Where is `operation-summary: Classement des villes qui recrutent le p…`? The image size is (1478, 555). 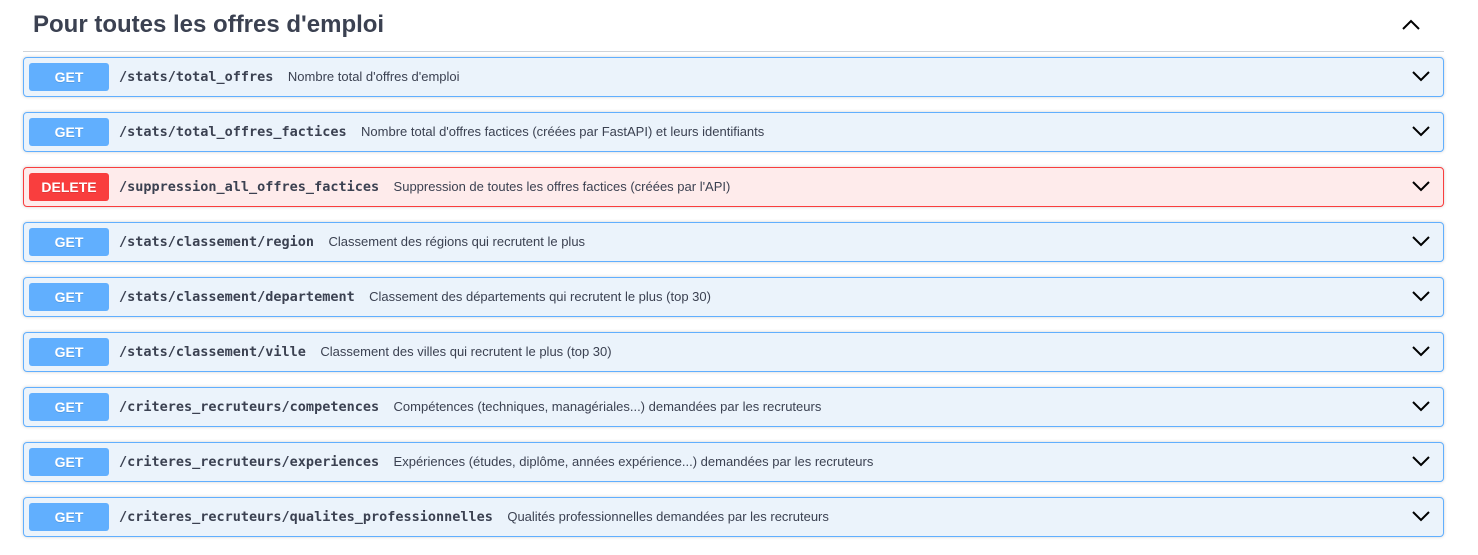 operation-summary: Classement des villes qui recrutent le p… is located at coordinates (466, 351).